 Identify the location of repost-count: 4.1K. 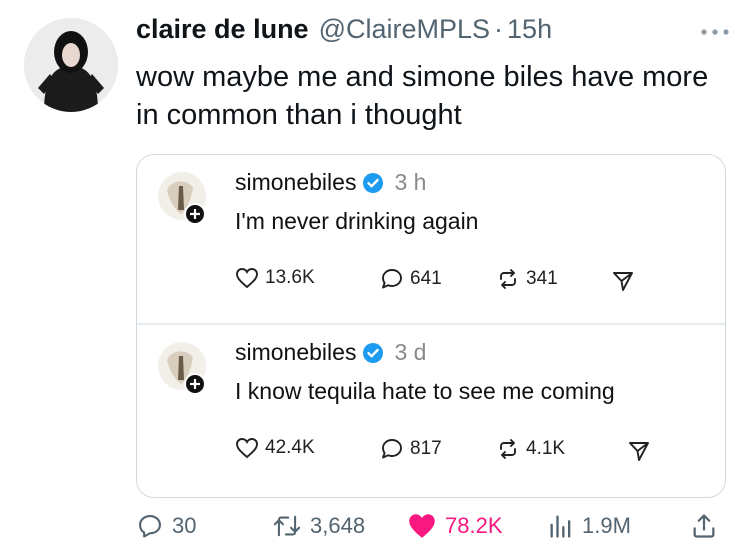
(546, 448).